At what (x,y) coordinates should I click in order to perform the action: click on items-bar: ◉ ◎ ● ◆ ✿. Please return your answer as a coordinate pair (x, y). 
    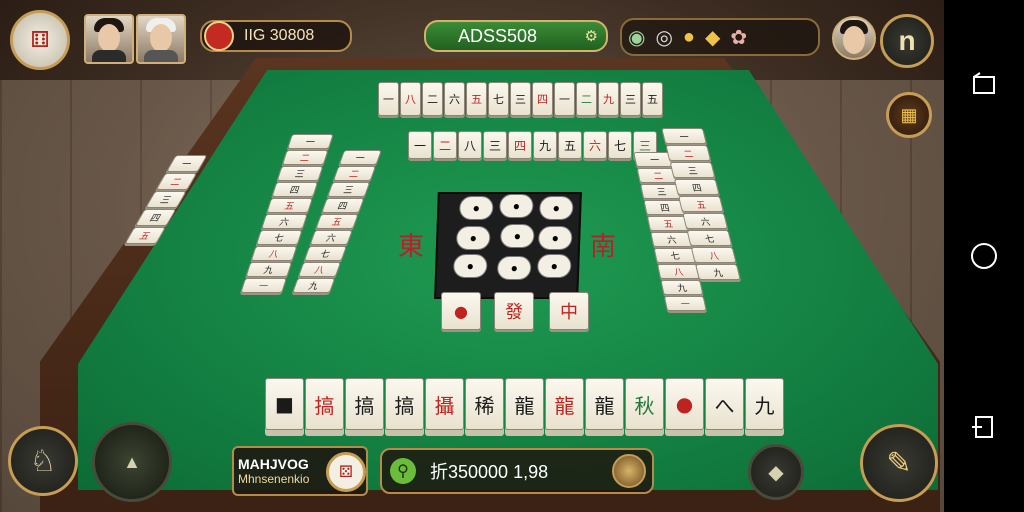
    Looking at the image, I should click on (720, 37).